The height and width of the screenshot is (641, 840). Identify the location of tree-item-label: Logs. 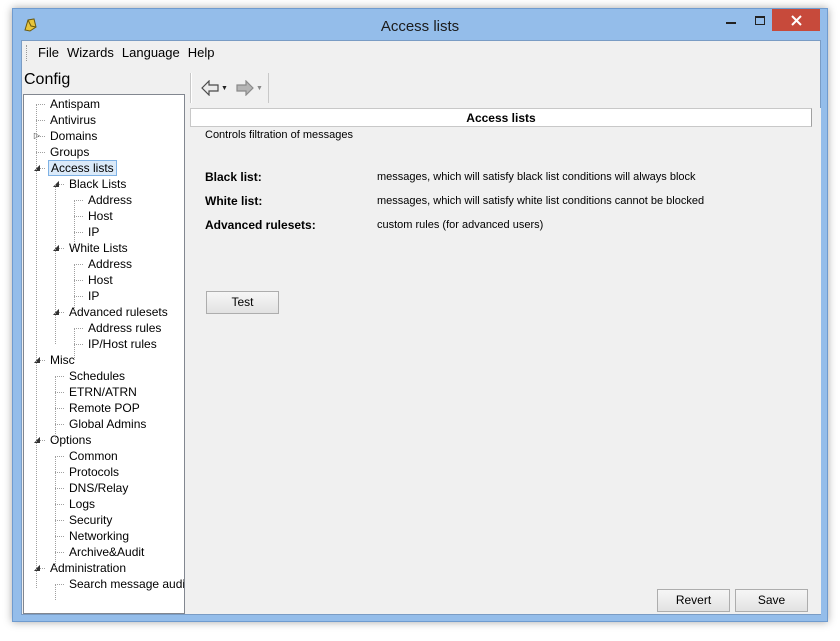
(82, 504).